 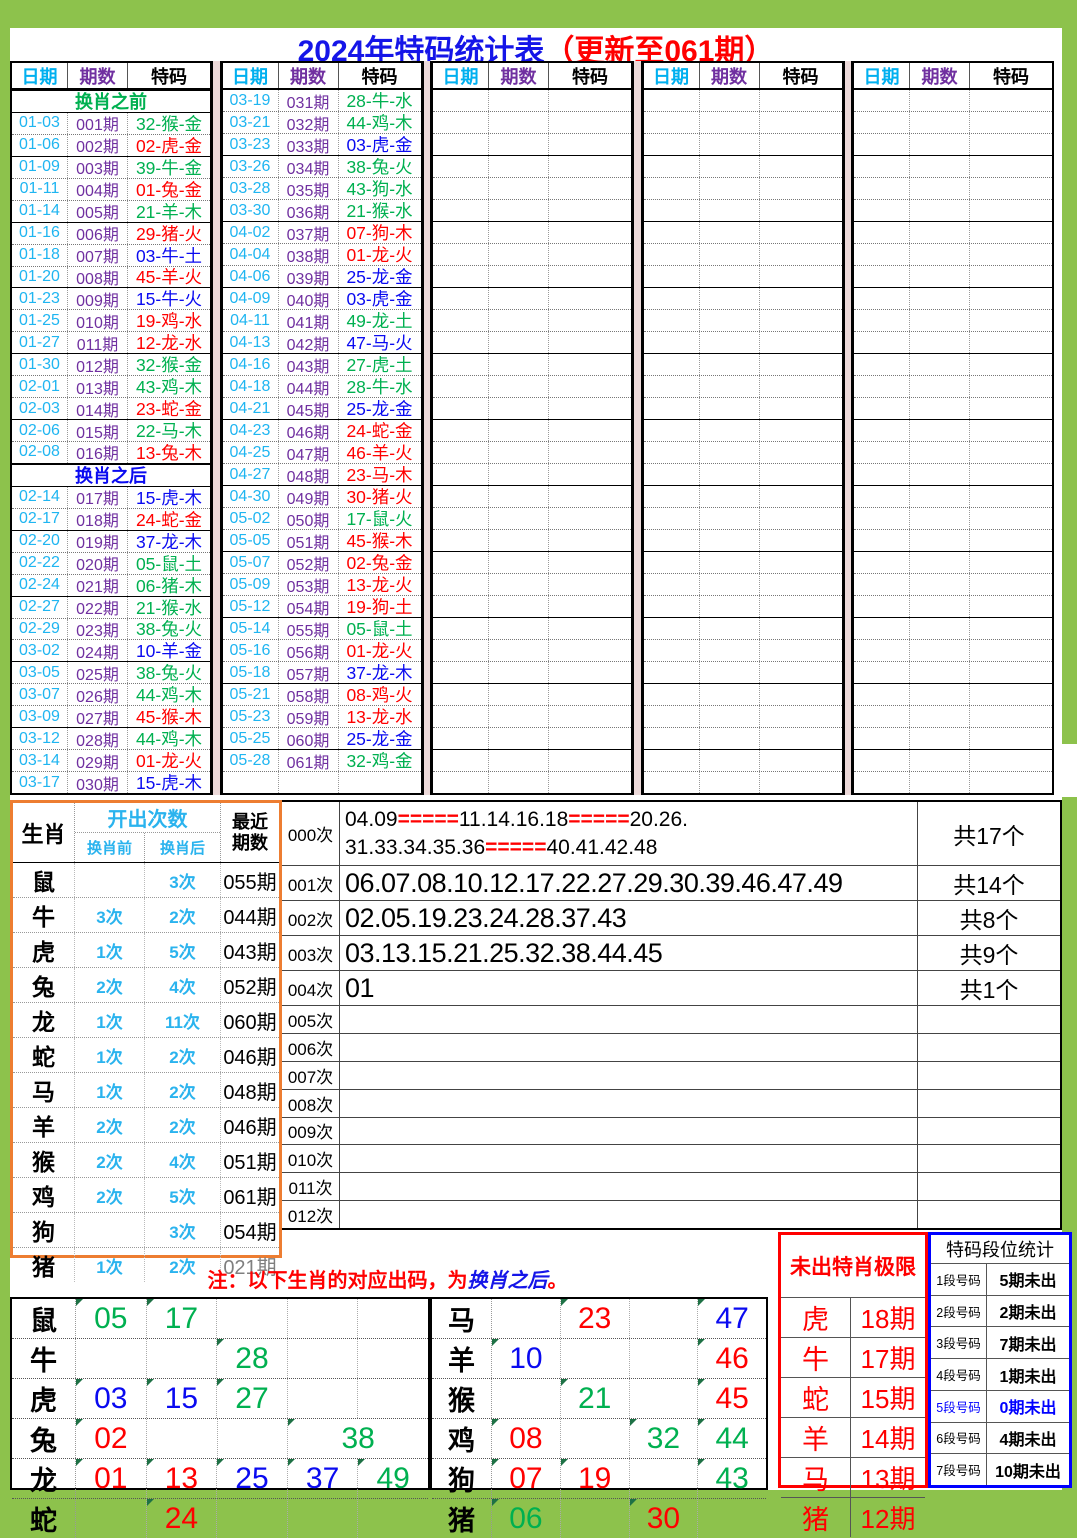 I want to click on stats-recent-period: 061期, so click(x=250, y=1197).